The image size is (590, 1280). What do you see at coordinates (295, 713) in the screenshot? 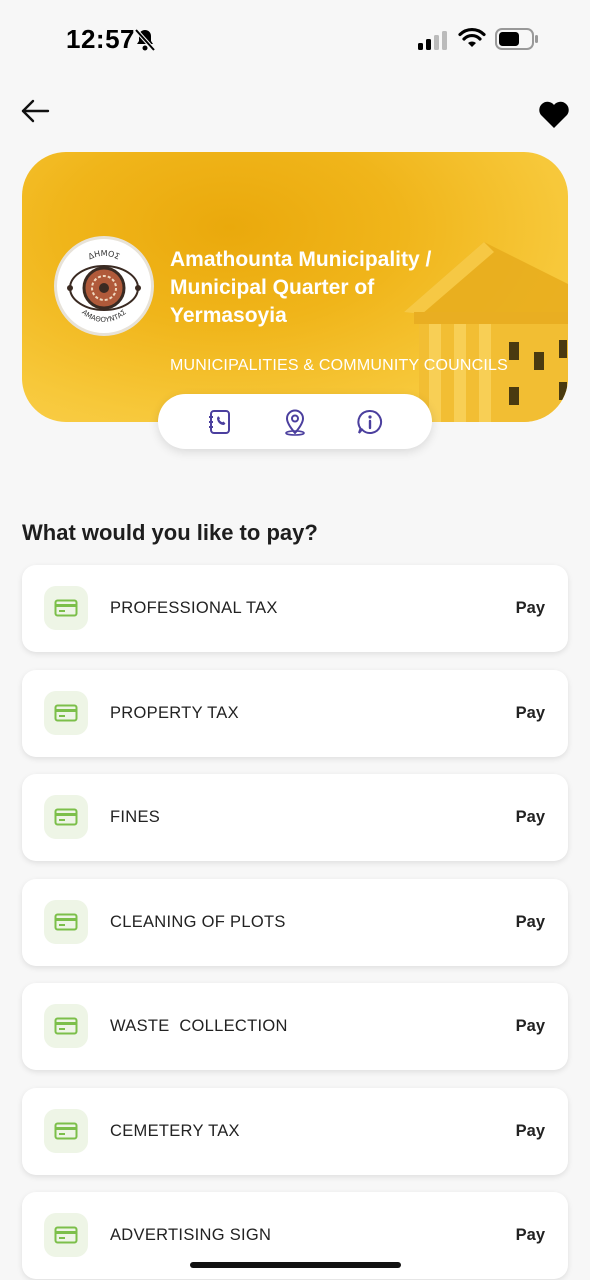
I see `pay-item-property-tax: PROPERTY TAX Pay` at bounding box center [295, 713].